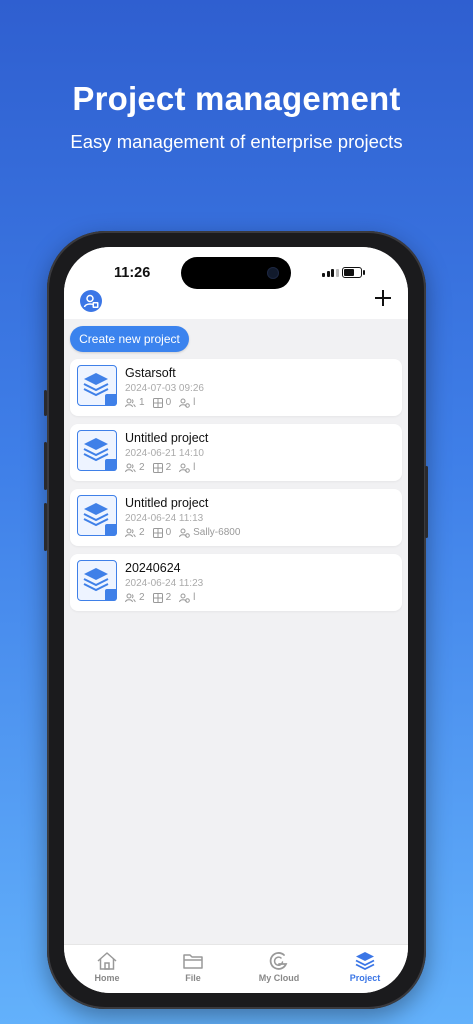 This screenshot has height=1024, width=473. Describe the element at coordinates (45, 466) in the screenshot. I see `phone-volume-up-button` at that location.